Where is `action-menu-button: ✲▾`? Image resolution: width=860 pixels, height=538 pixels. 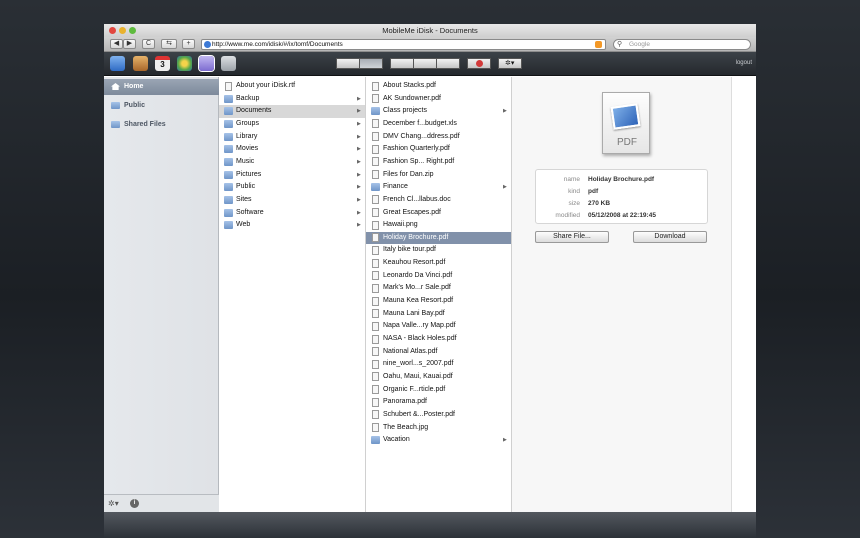
action-menu-button: ✲▾ is located at coordinates (510, 63).